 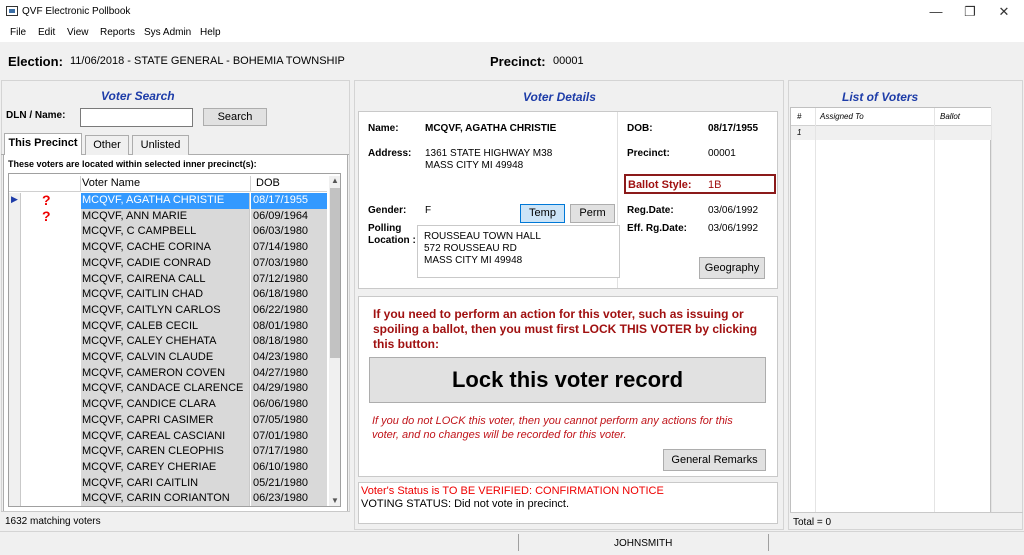 What do you see at coordinates (335, 273) in the screenshot?
I see `scroll-thumb` at bounding box center [335, 273].